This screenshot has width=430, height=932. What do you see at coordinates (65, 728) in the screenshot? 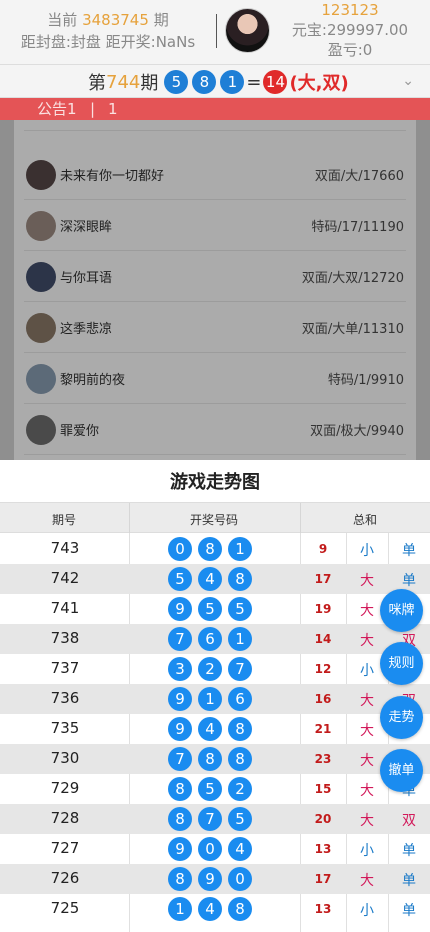
I see `issue-number: 735` at bounding box center [65, 728].